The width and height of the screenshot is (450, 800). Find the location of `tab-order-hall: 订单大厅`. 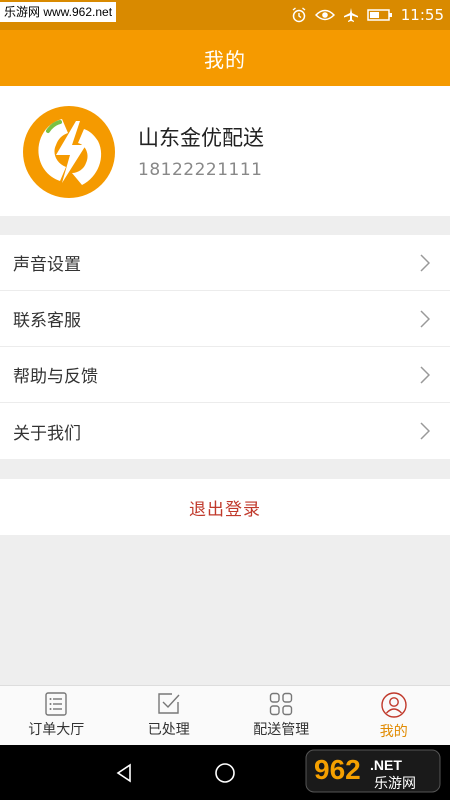

tab-order-hall: 订单大厅 is located at coordinates (56, 715).